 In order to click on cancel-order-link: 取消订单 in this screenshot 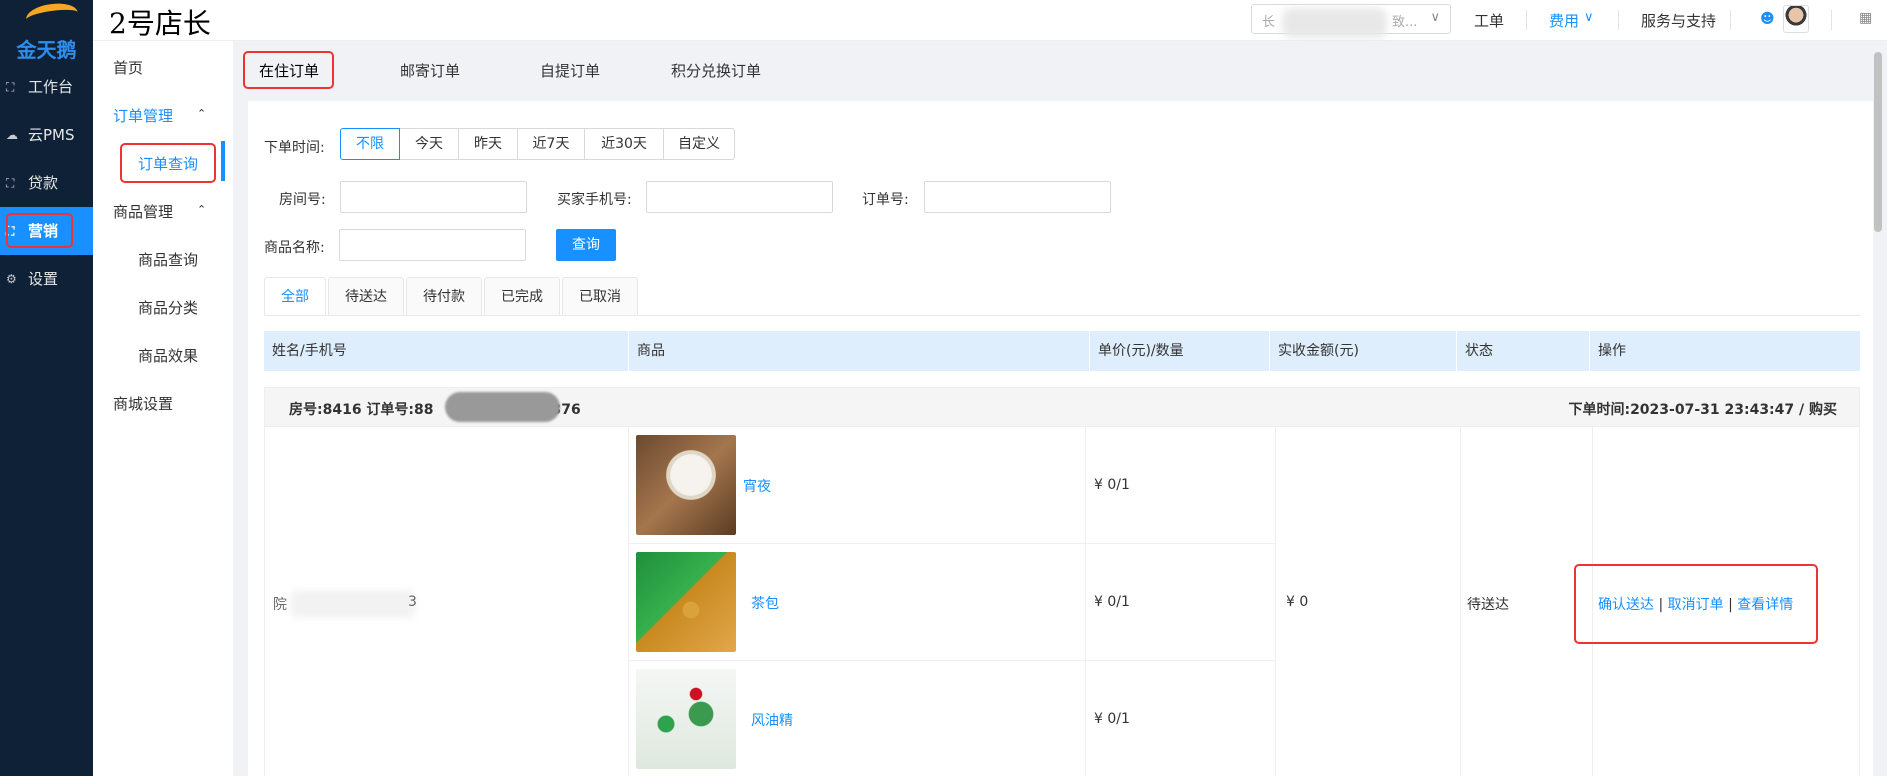, I will do `click(1696, 605)`.